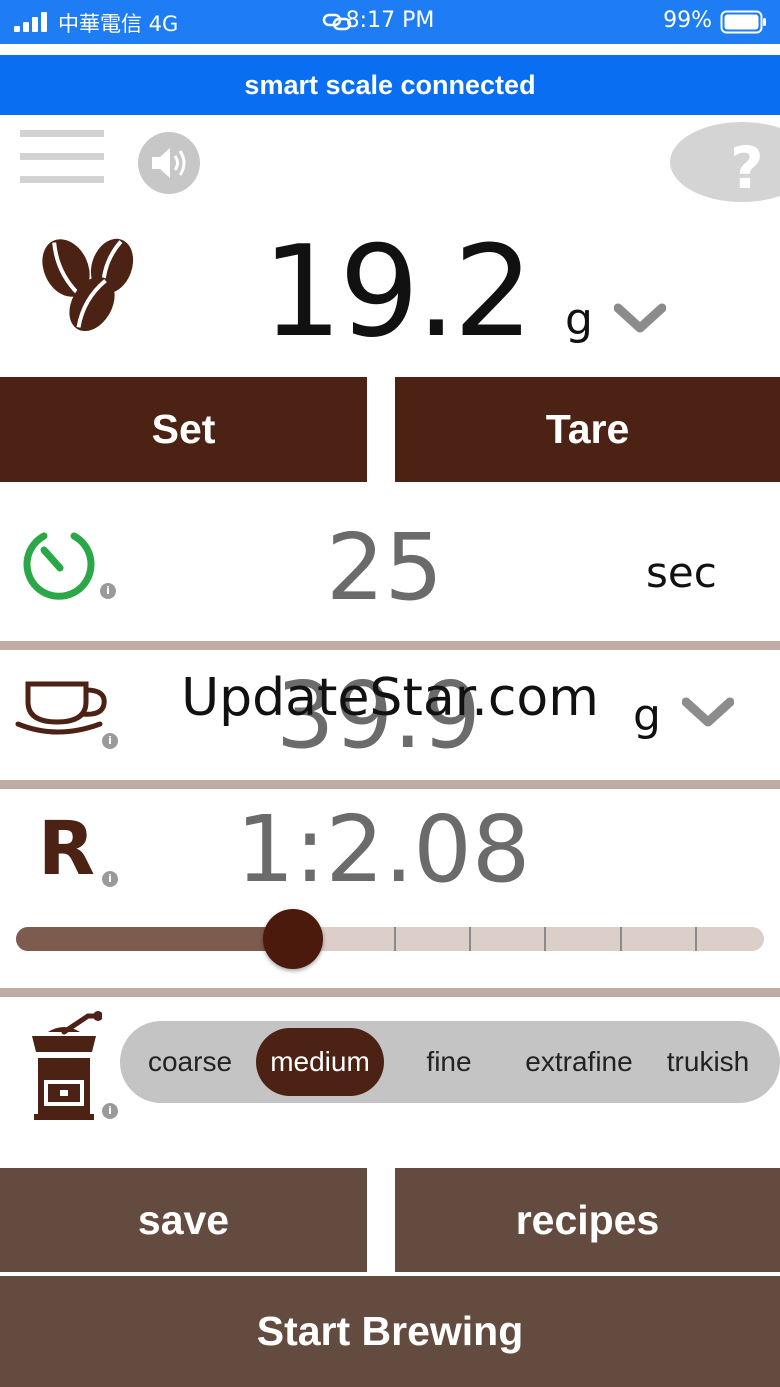 This screenshot has width=780, height=1387. I want to click on ratio-slider, so click(390, 939).